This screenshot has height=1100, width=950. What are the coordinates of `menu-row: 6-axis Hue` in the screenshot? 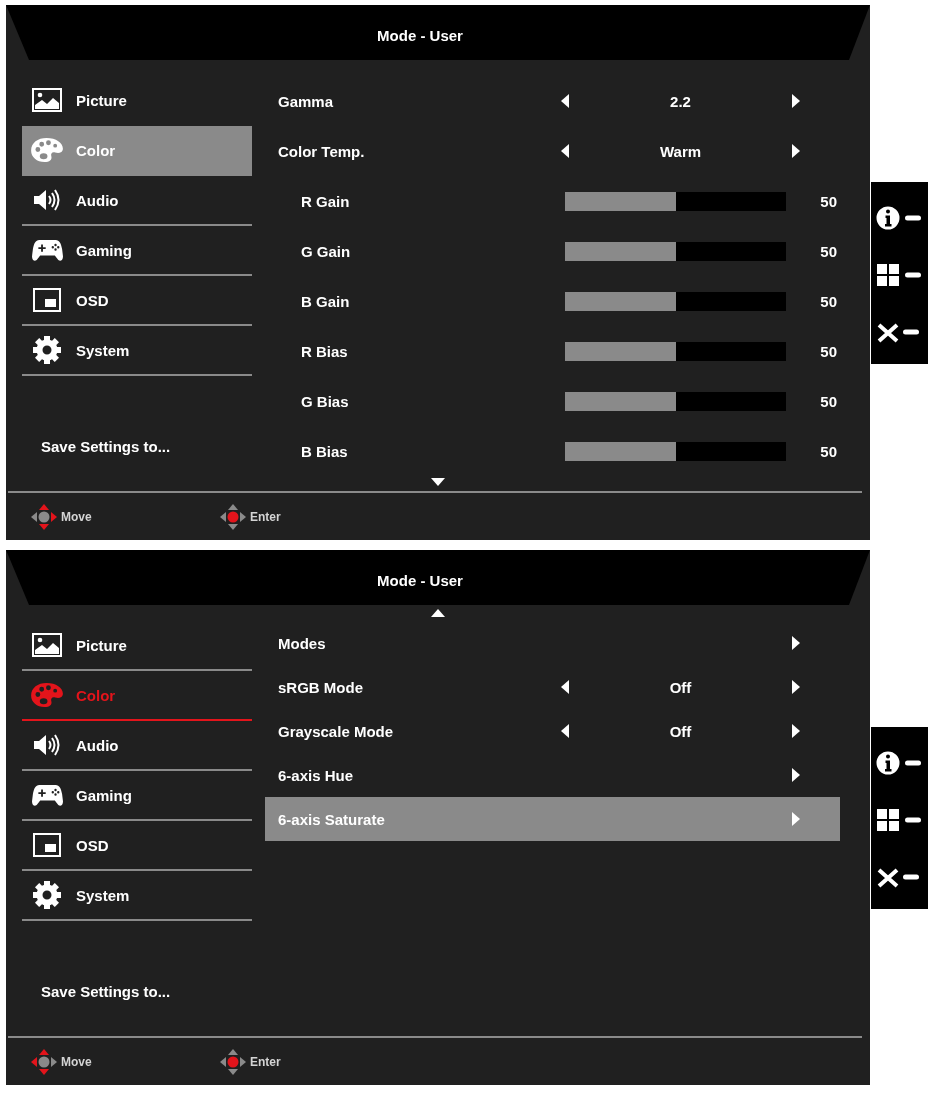 It's located at (552, 775).